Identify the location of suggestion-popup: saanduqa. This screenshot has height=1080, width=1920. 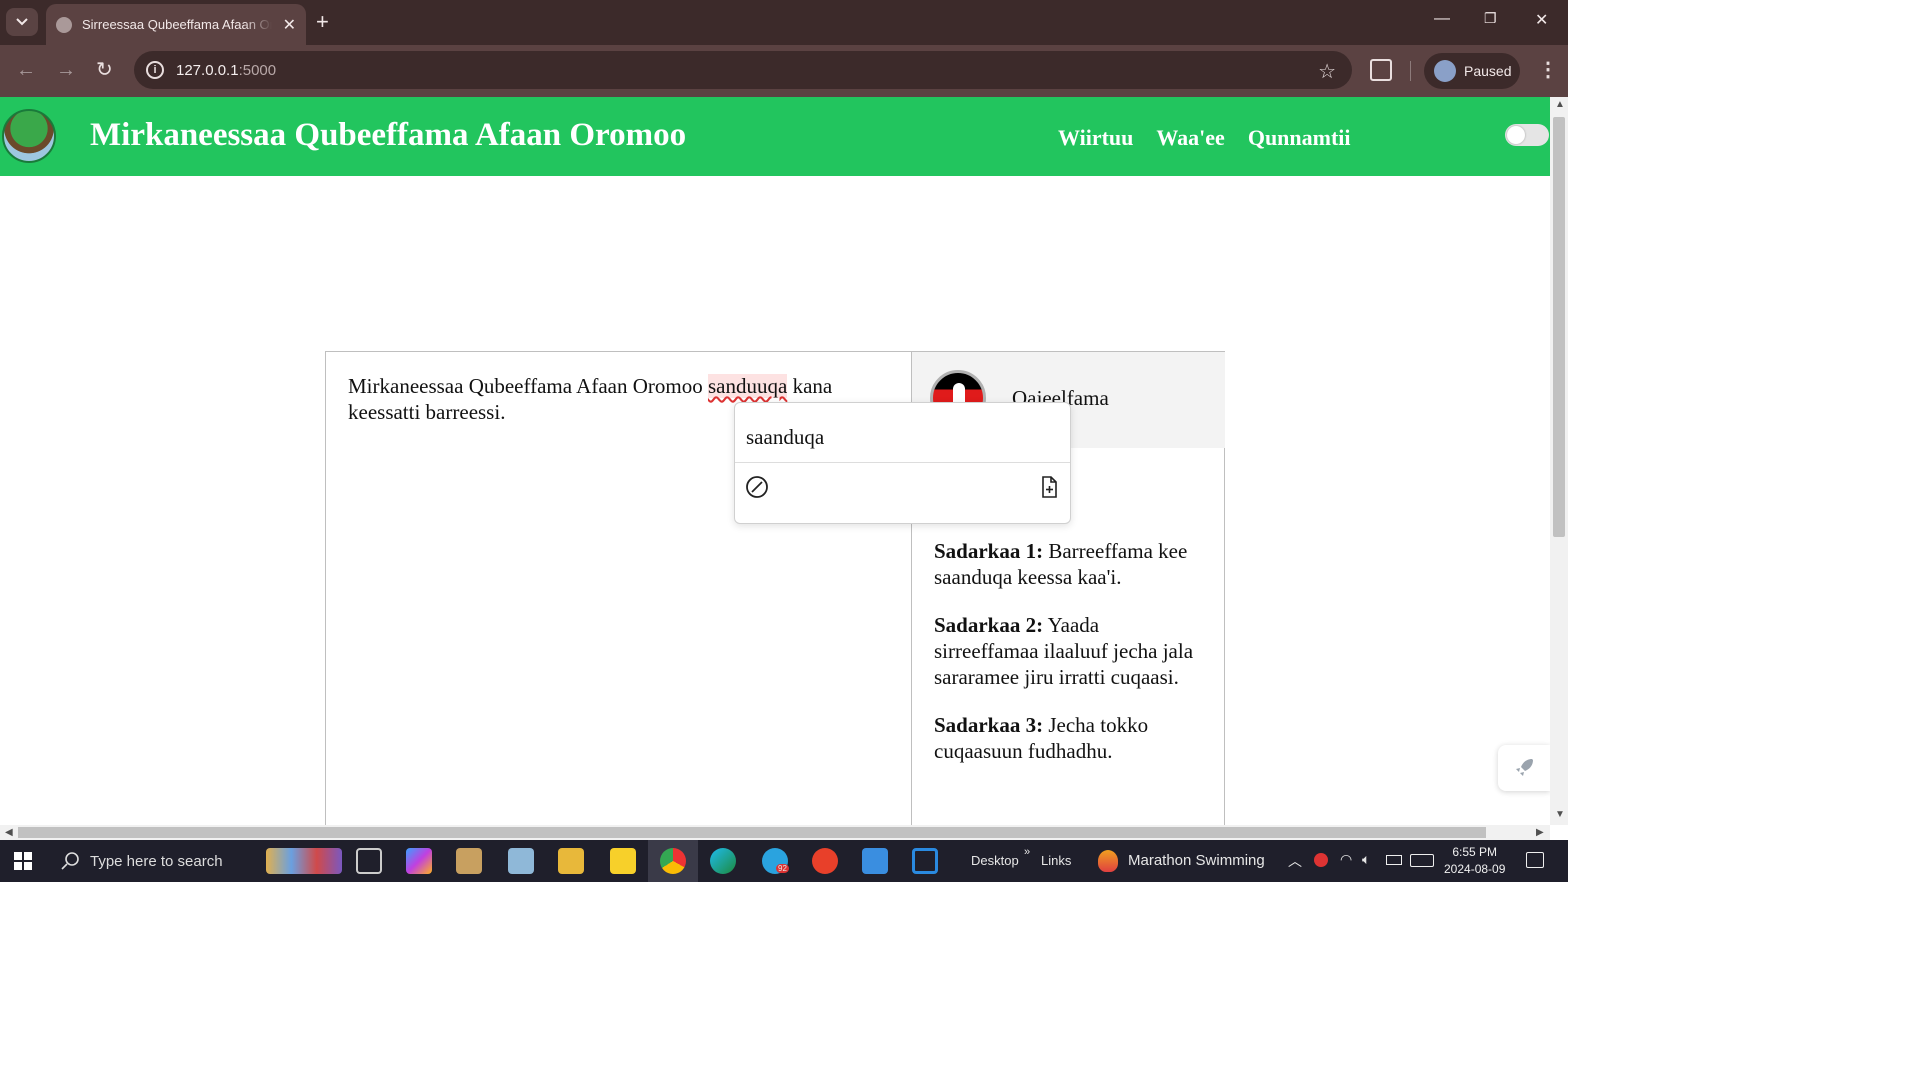
(902, 463).